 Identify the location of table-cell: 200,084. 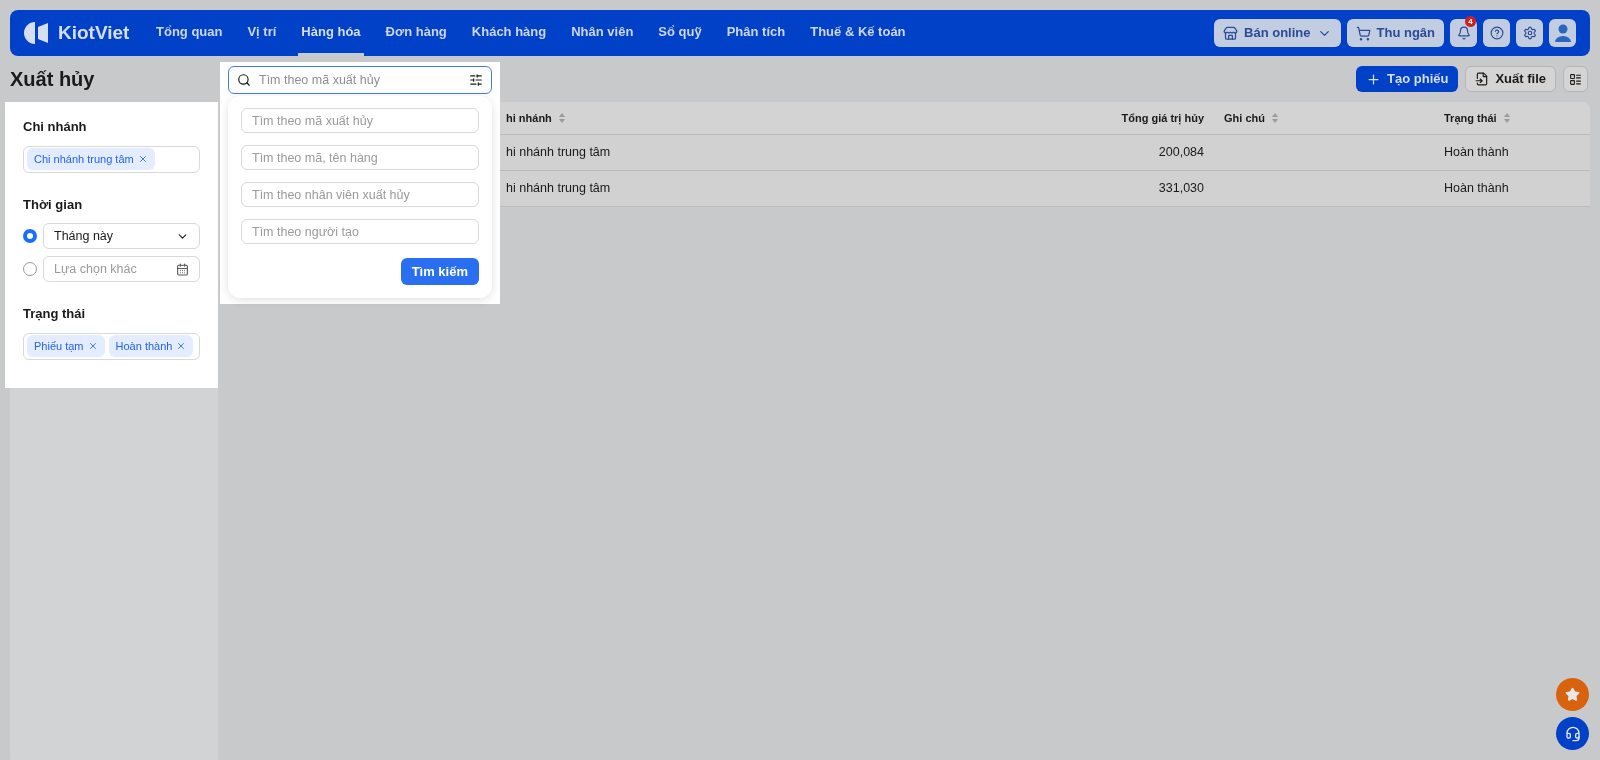
(1181, 152).